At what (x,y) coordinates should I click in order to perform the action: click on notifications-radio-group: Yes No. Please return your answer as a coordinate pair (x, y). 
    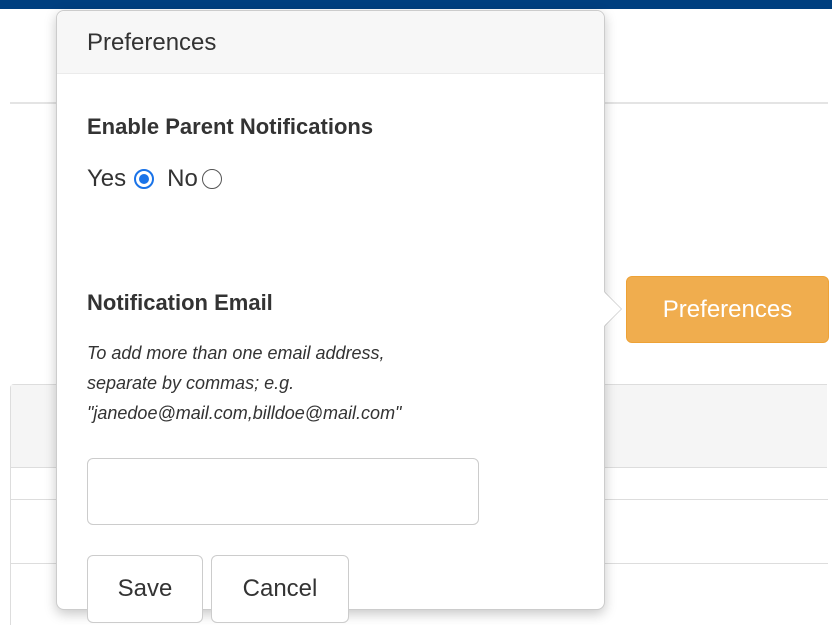
    Looking at the image, I should click on (154, 179).